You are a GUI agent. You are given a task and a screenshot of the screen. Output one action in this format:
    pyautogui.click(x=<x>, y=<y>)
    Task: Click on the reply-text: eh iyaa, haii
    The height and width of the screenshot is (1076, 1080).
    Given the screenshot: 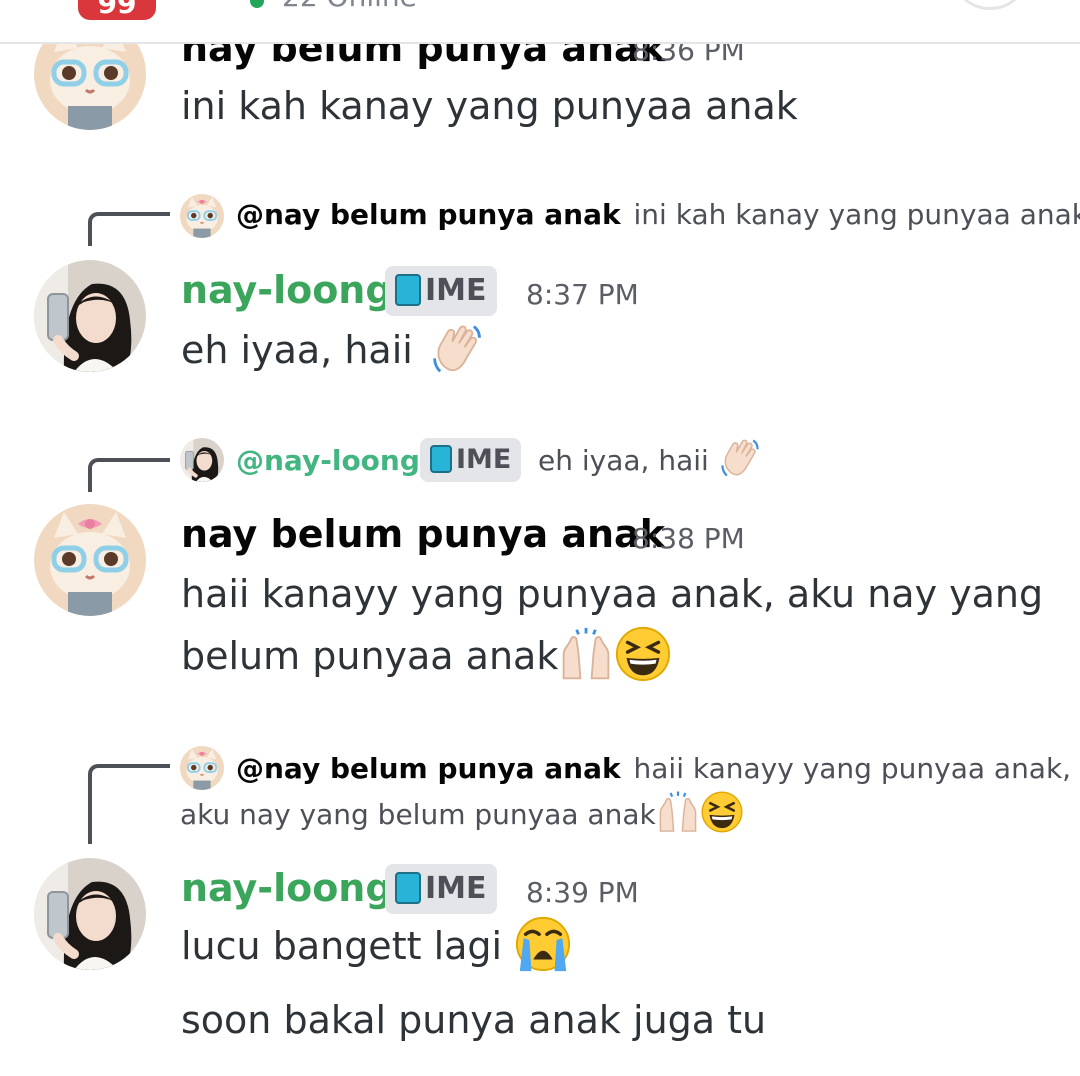 What is the action you would take?
    pyautogui.click(x=623, y=460)
    